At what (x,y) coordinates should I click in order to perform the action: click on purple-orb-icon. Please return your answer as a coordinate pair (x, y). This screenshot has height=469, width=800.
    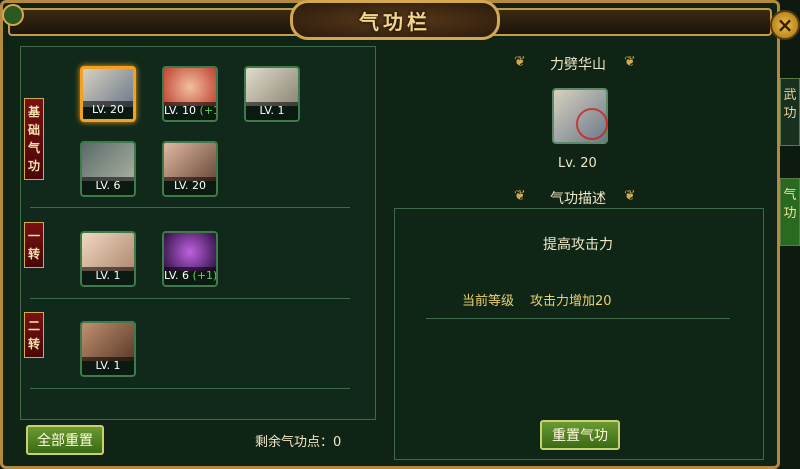
    Looking at the image, I should click on (190, 252).